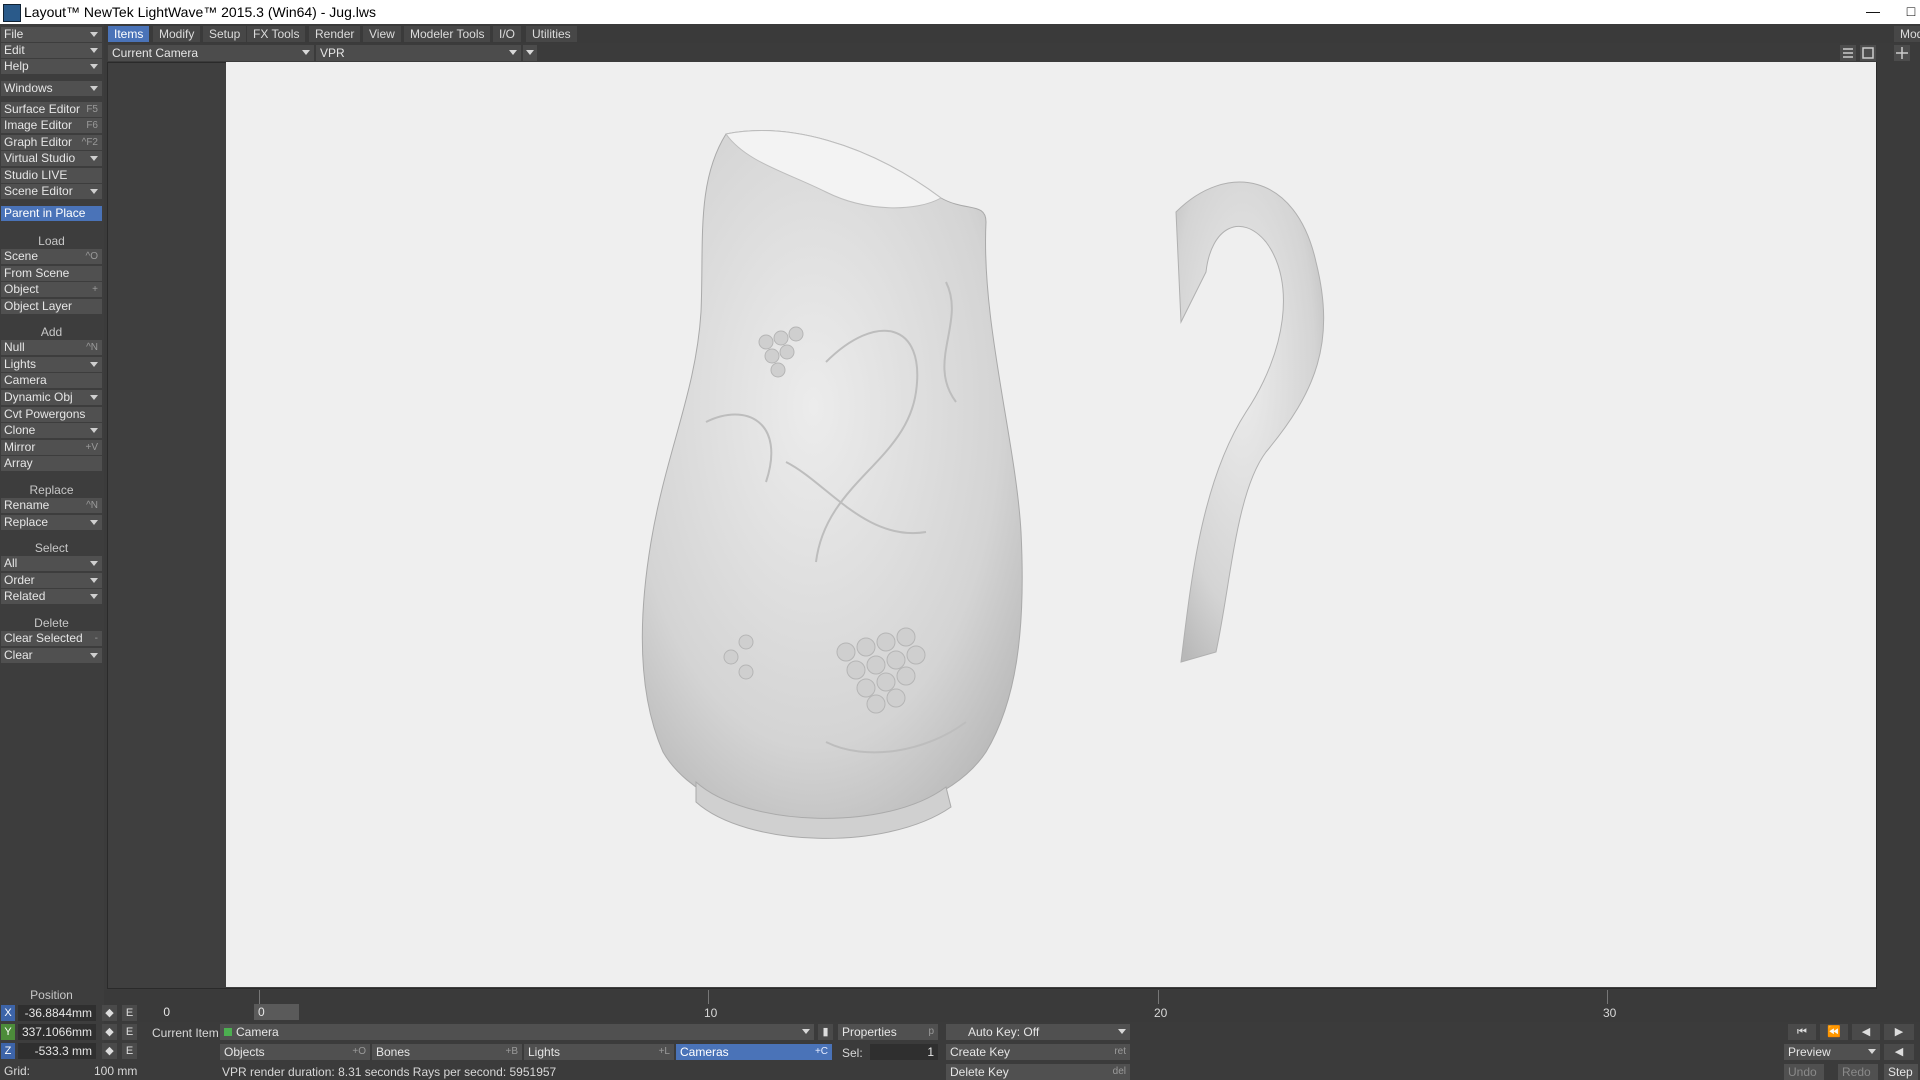 The height and width of the screenshot is (1080, 1920). What do you see at coordinates (1832, 1052) in the screenshot?
I see `preview-select: Preview` at bounding box center [1832, 1052].